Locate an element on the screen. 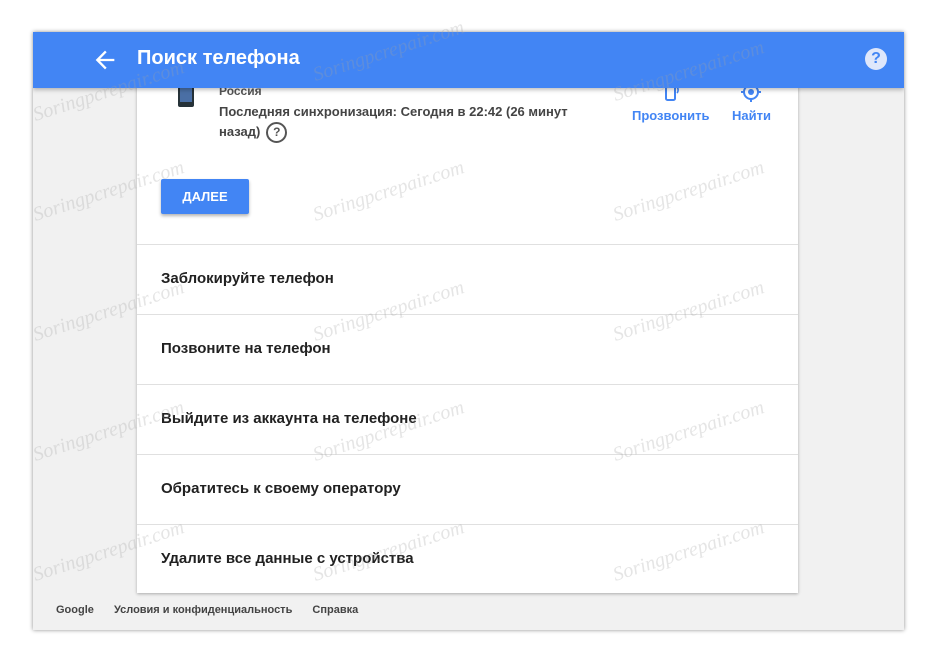 The height and width of the screenshot is (662, 936). option-sign-out: Выйдите из аккаунта на телефоне is located at coordinates (467, 419).